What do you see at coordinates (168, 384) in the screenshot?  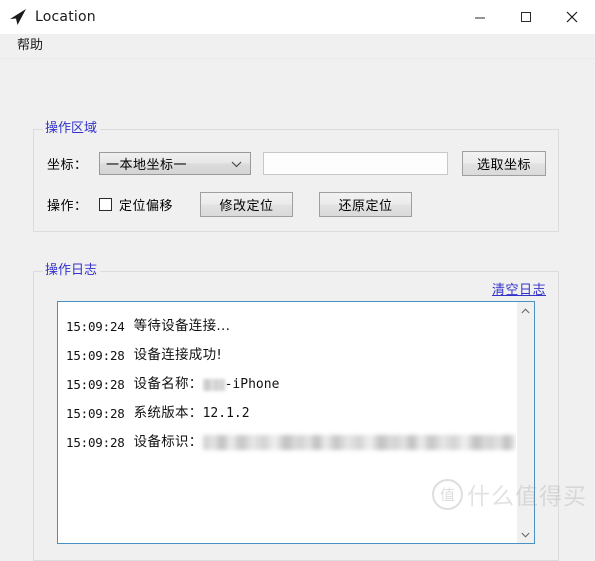 I see `log-entry-message: 设备名称：` at bounding box center [168, 384].